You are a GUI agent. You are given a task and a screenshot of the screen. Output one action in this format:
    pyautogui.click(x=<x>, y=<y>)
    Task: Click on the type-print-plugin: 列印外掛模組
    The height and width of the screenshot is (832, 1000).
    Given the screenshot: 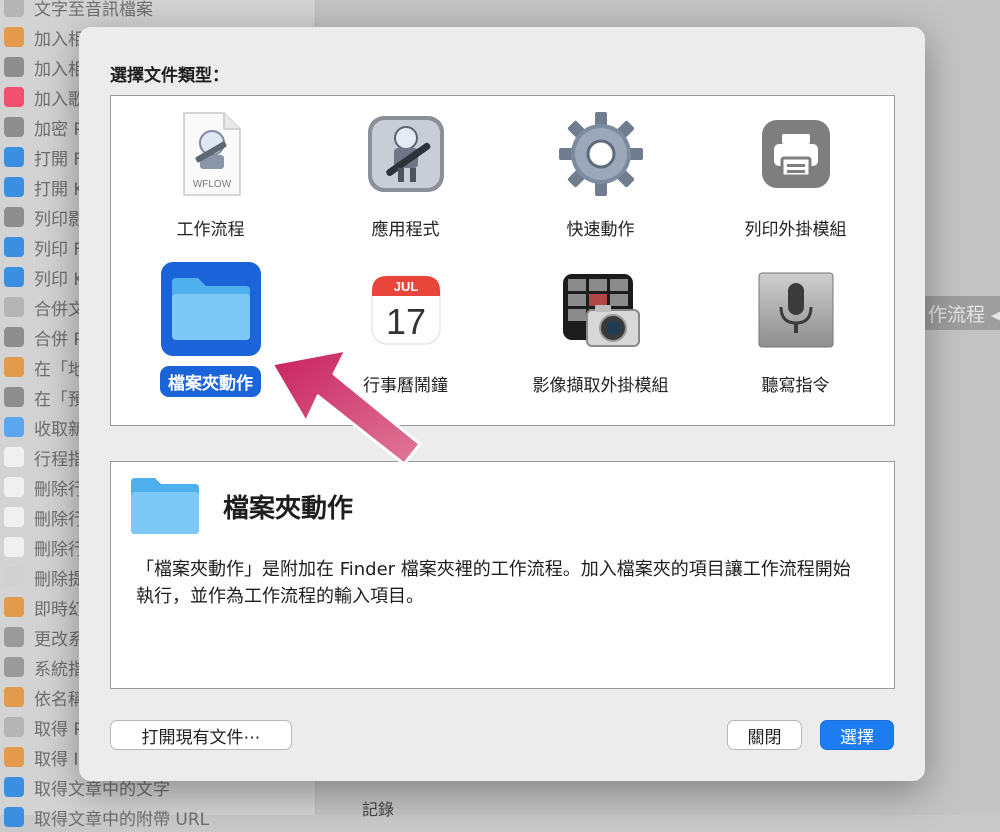 What is the action you would take?
    pyautogui.click(x=795, y=174)
    